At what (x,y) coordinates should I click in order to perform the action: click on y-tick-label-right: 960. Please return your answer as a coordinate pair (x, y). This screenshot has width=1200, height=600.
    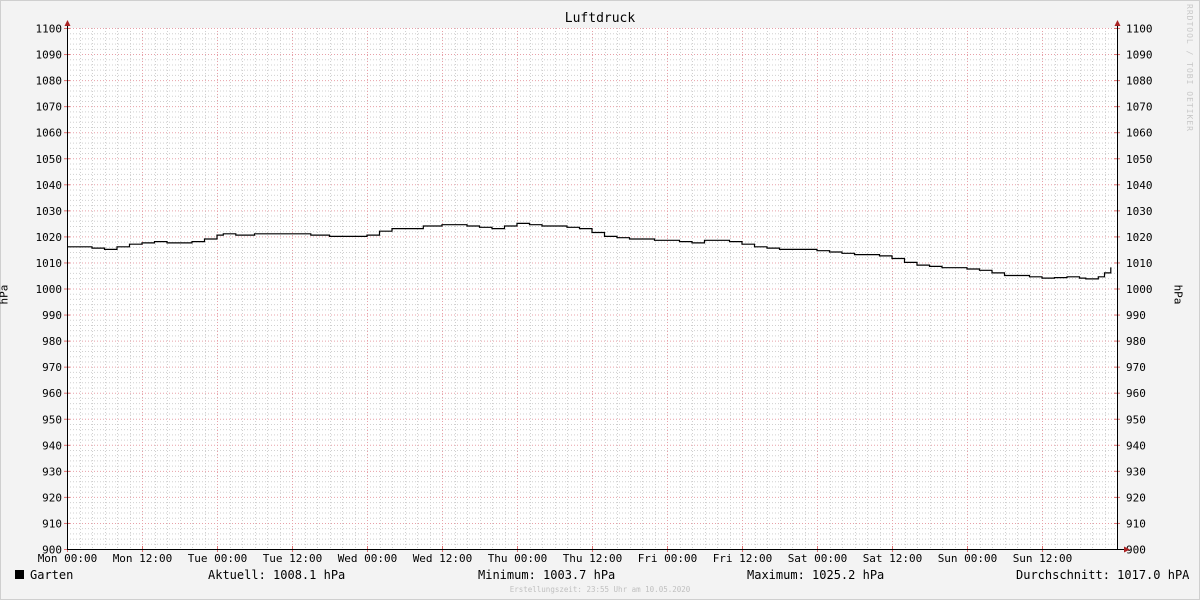
    Looking at the image, I should click on (1136, 393).